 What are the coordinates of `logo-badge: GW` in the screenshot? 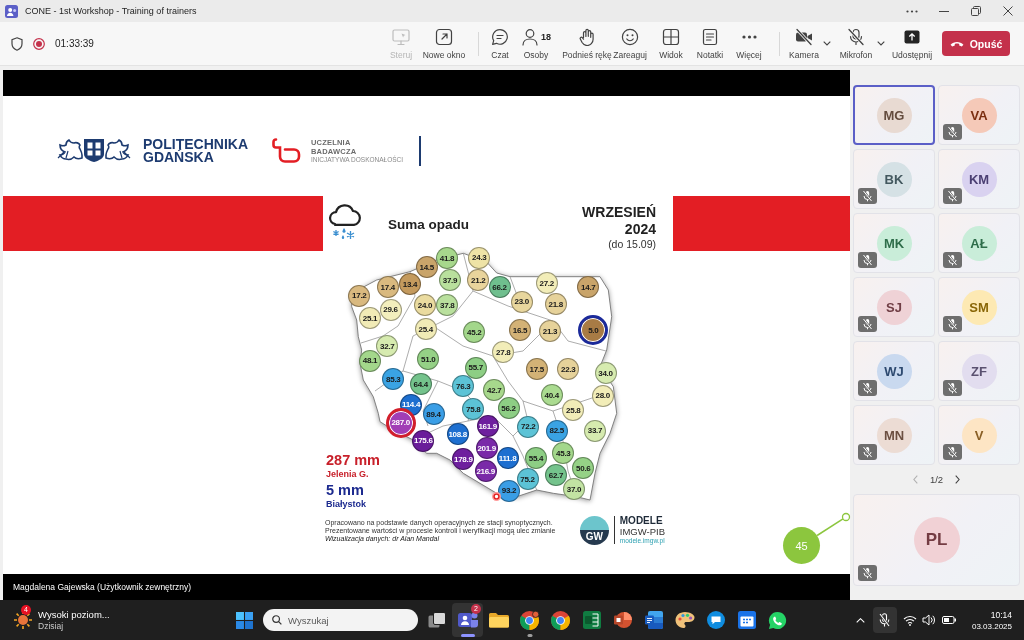 It's located at (594, 530).